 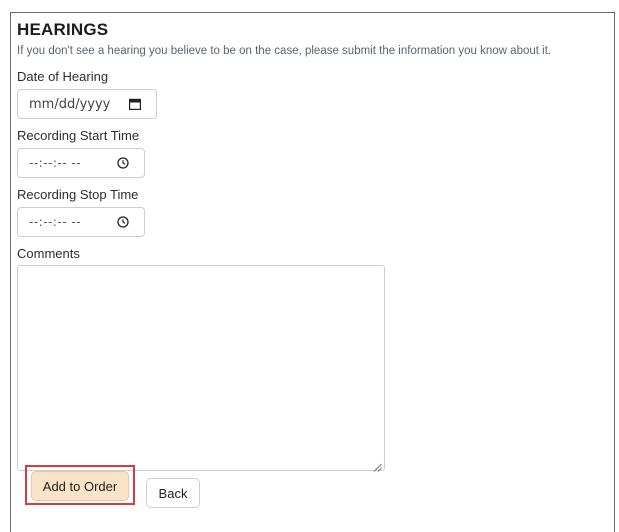 What do you see at coordinates (78, 135) in the screenshot?
I see `recording-start-time-label: Recording Start Time` at bounding box center [78, 135].